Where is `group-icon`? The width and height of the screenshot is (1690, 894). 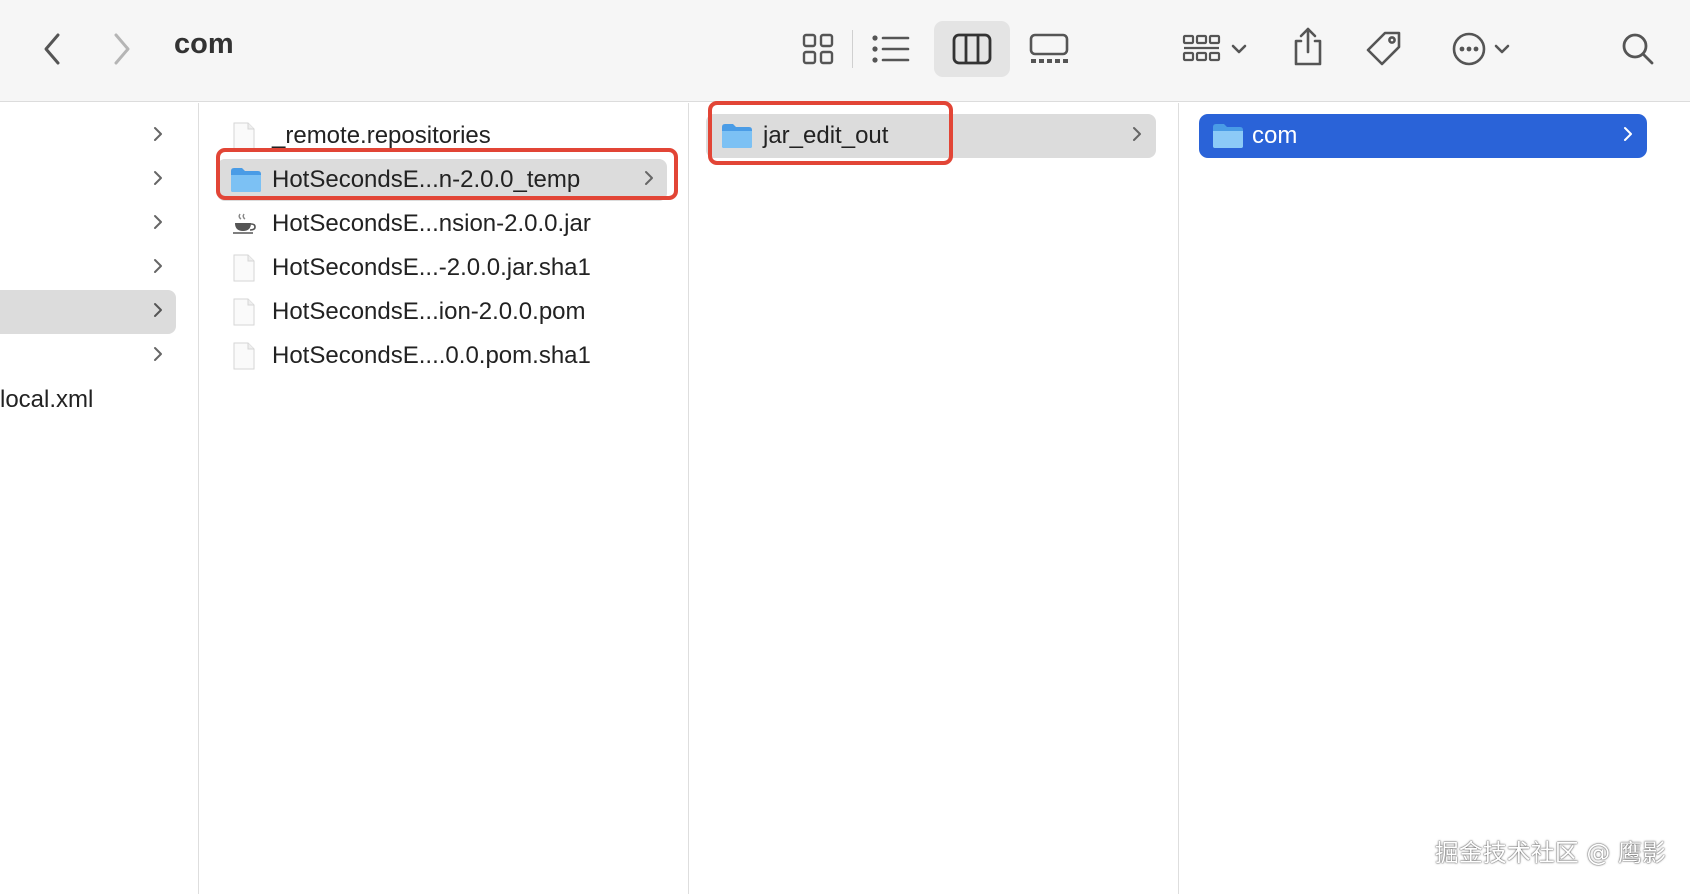
group-icon is located at coordinates (1201, 48).